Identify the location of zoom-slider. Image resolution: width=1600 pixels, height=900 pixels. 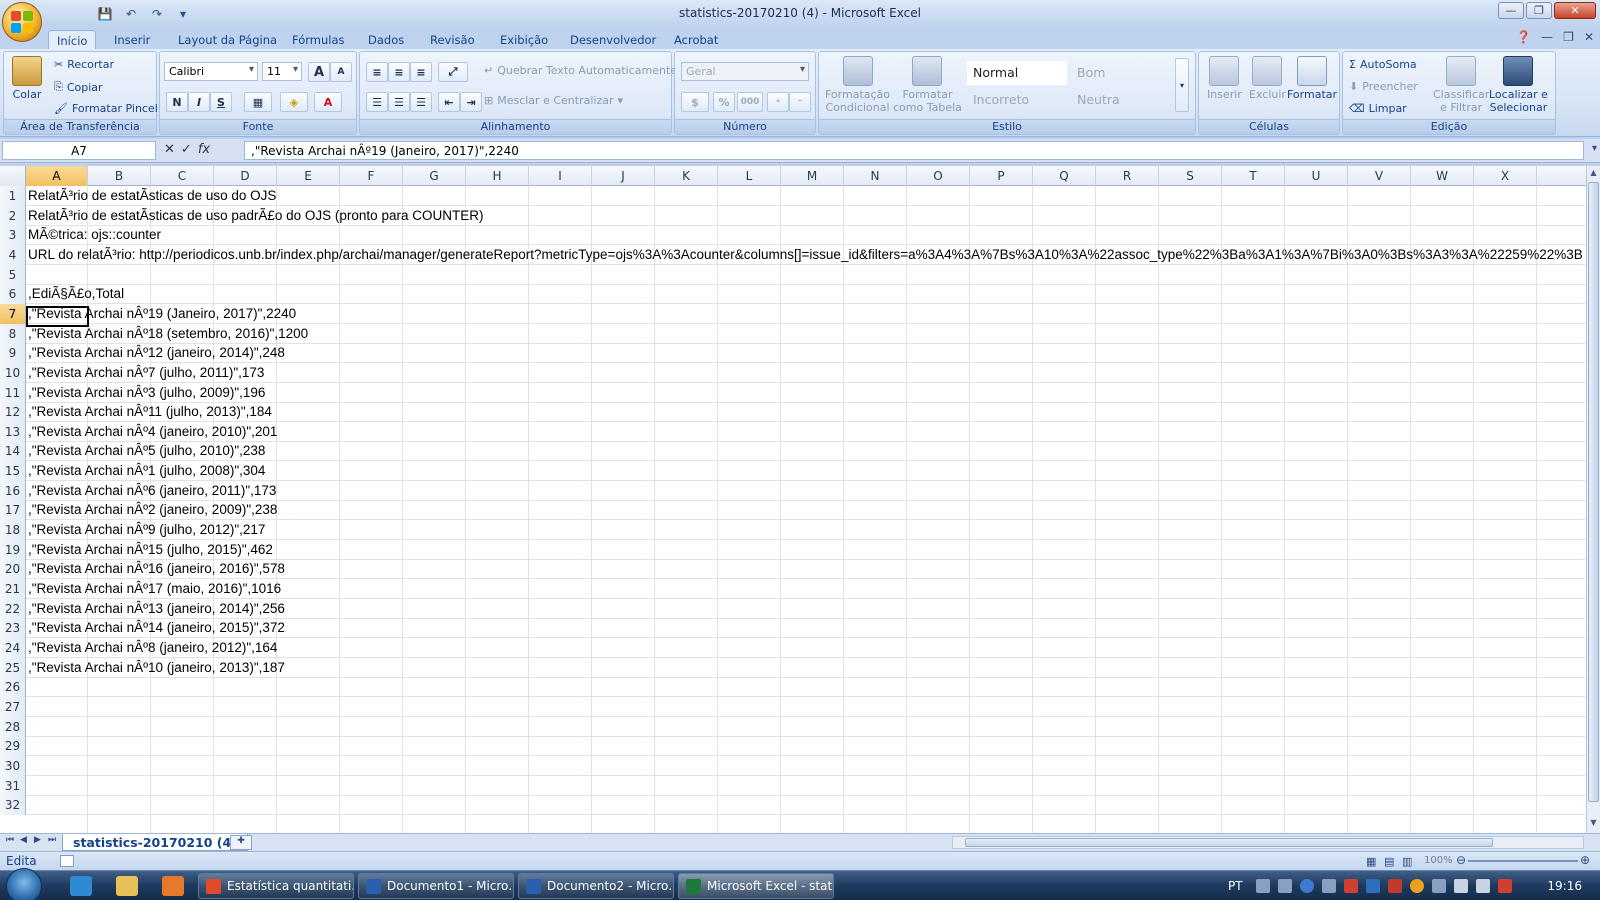
(1523, 861).